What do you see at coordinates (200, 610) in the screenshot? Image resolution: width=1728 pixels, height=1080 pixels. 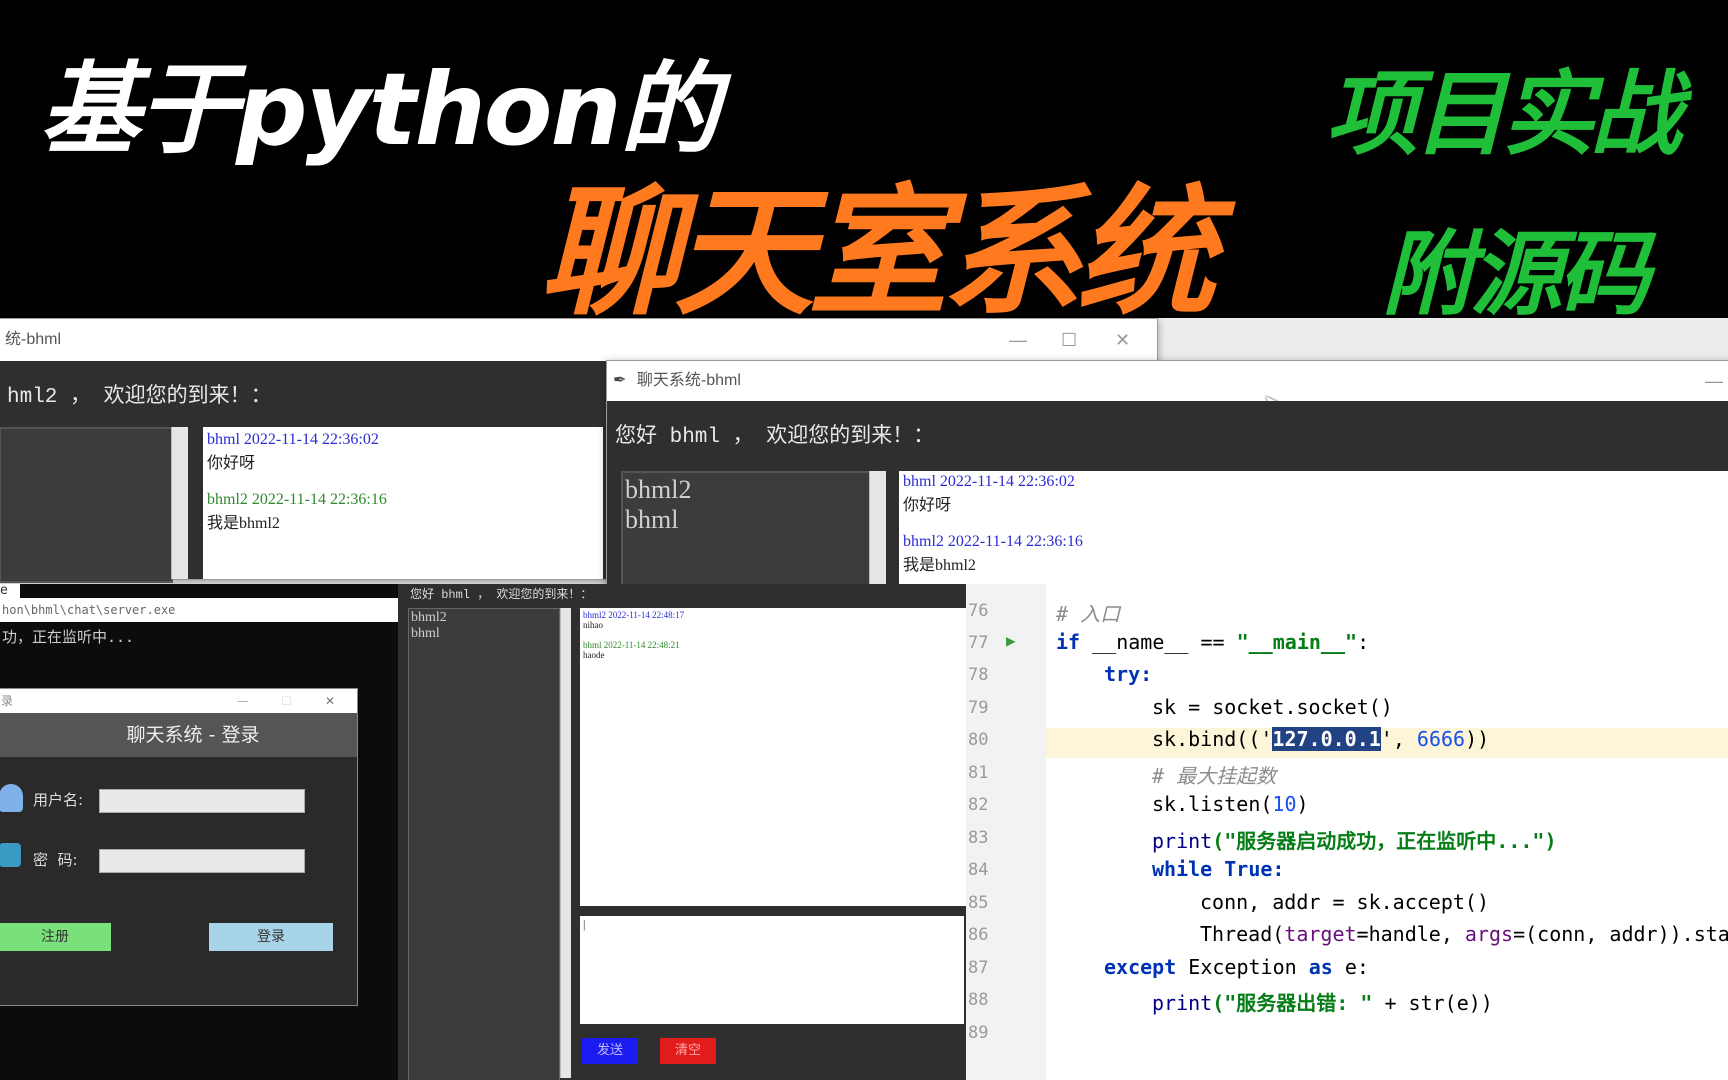 I see `console-titlebar: hon\bhml\chat\server.exe` at bounding box center [200, 610].